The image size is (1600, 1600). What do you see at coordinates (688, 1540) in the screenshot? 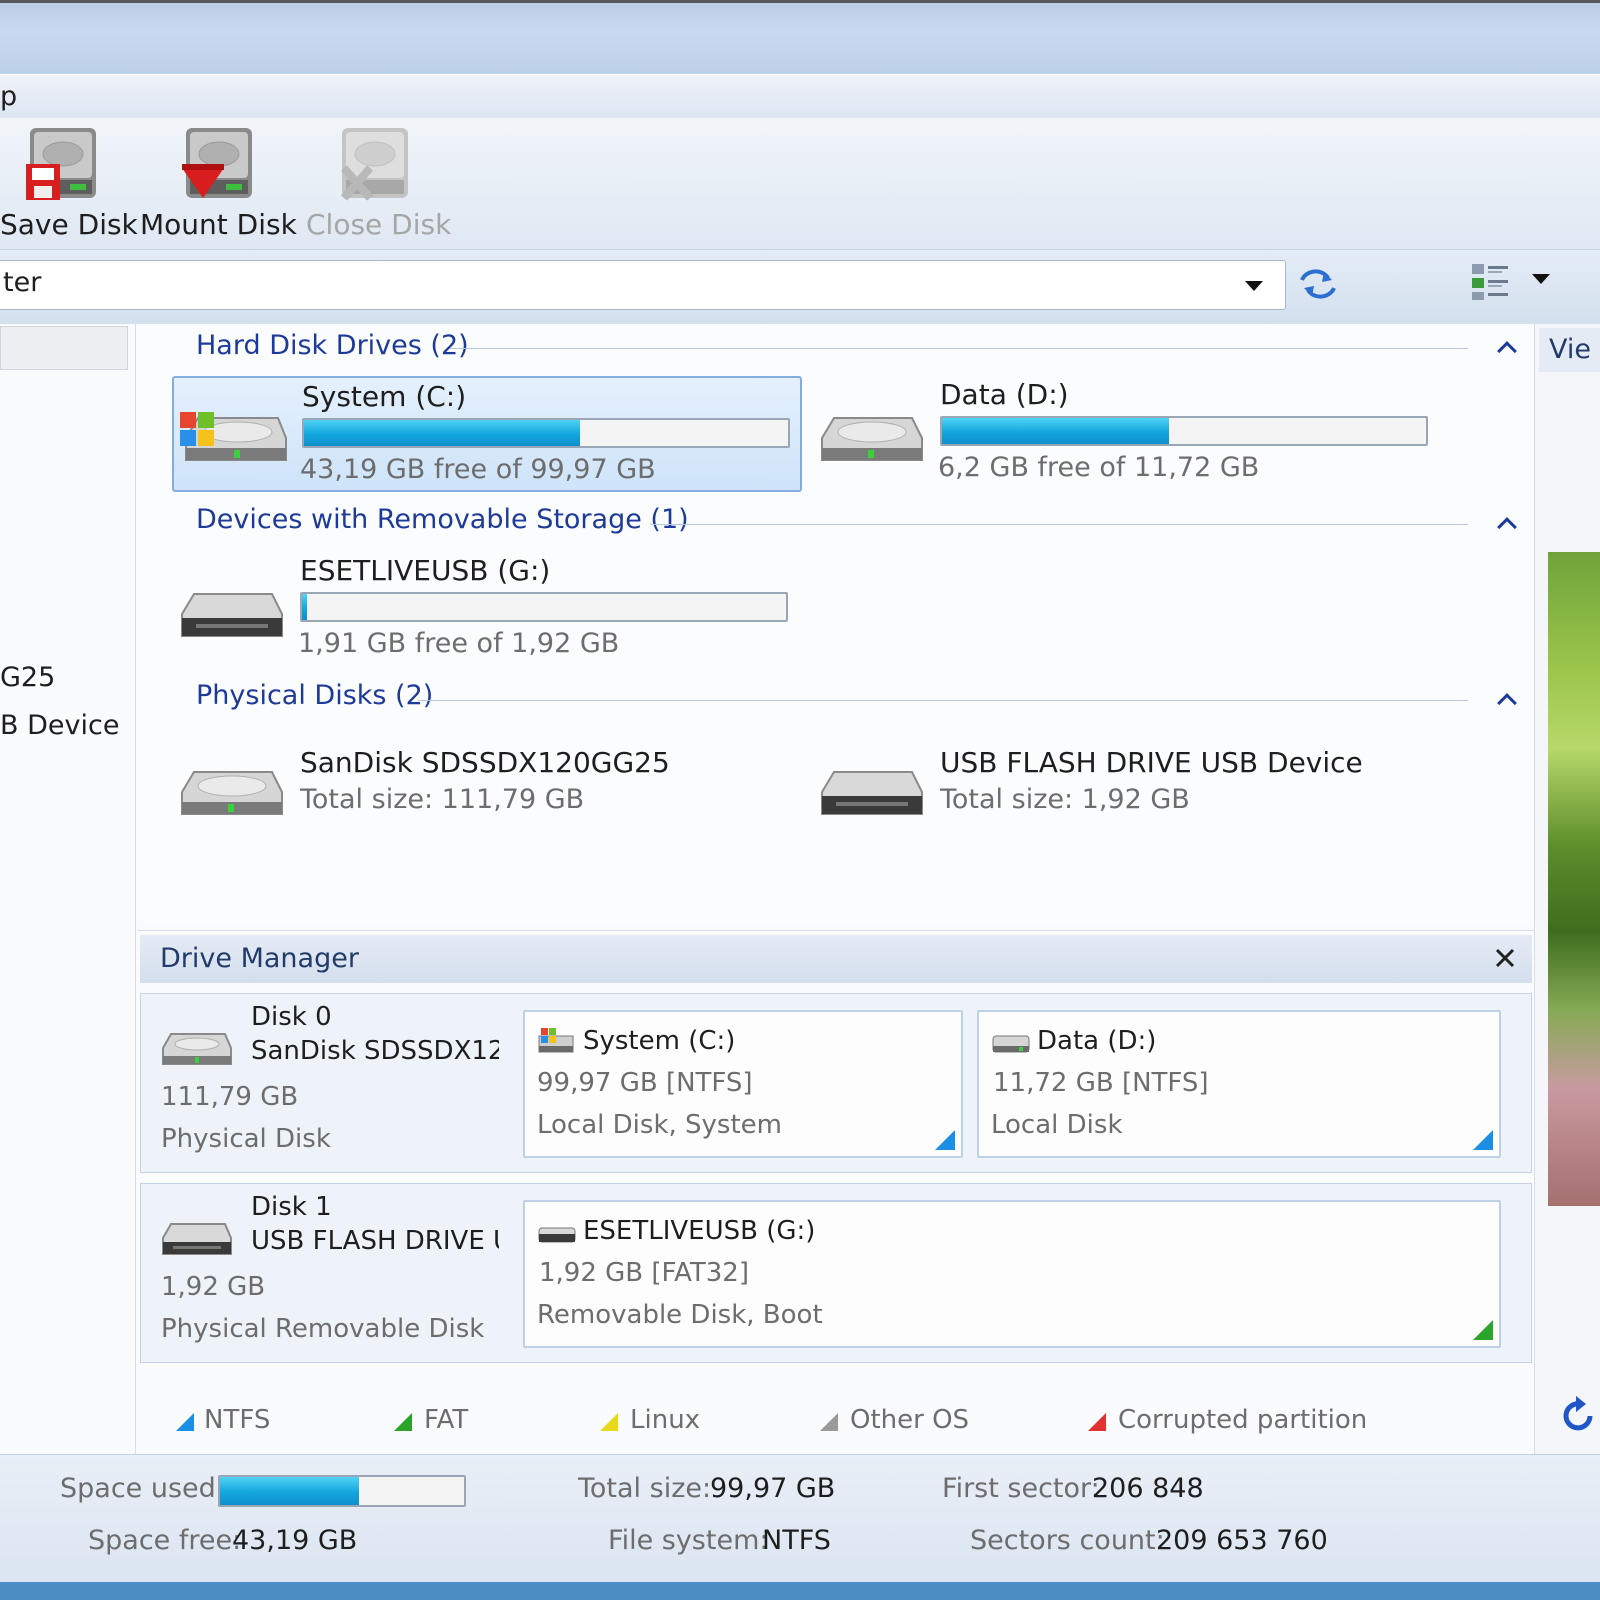
I see `file-system-label: File system:` at bounding box center [688, 1540].